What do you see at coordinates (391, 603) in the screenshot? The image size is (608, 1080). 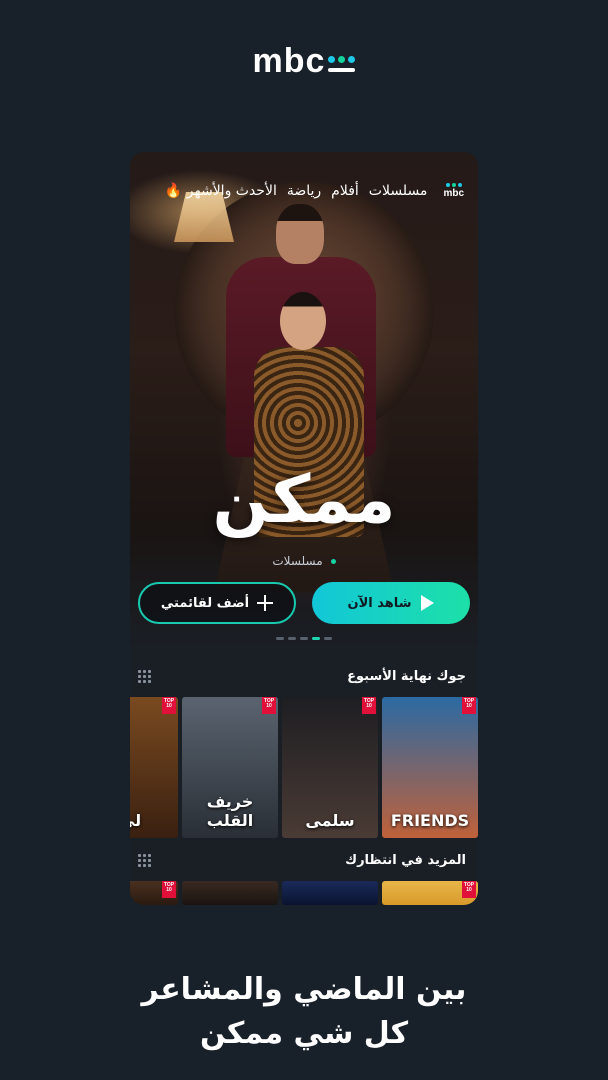 I see `watch-now-button: شاهد الآن` at bounding box center [391, 603].